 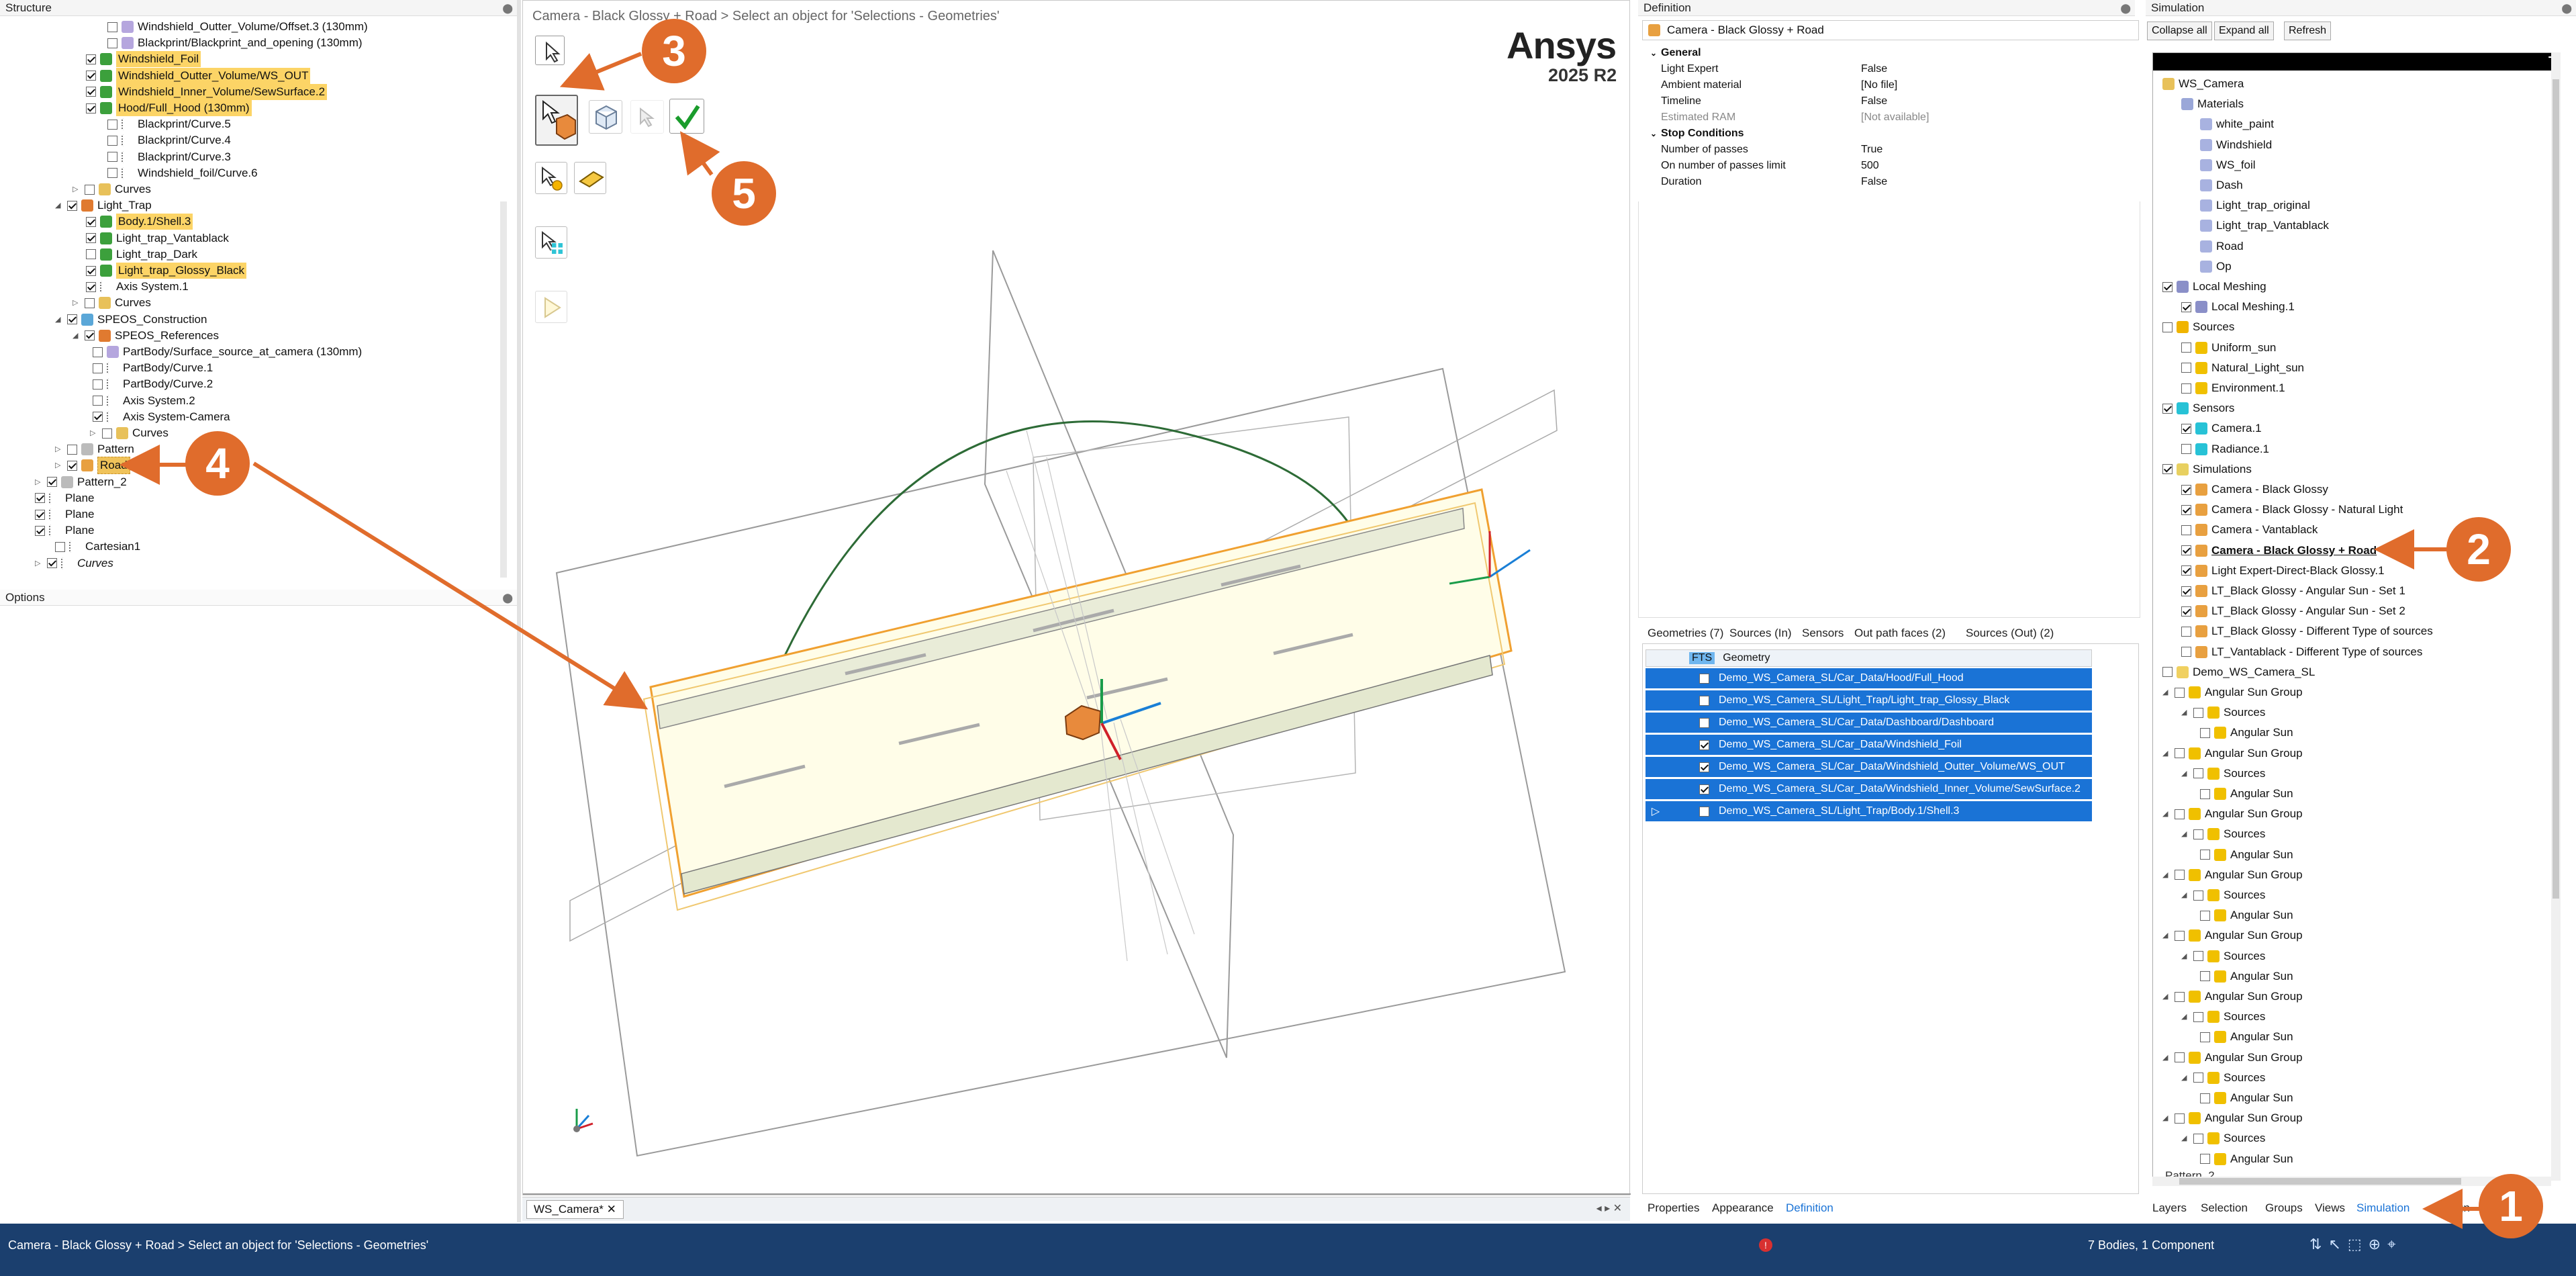 I want to click on simulation-tree-item: Windshield, so click(x=2236, y=145).